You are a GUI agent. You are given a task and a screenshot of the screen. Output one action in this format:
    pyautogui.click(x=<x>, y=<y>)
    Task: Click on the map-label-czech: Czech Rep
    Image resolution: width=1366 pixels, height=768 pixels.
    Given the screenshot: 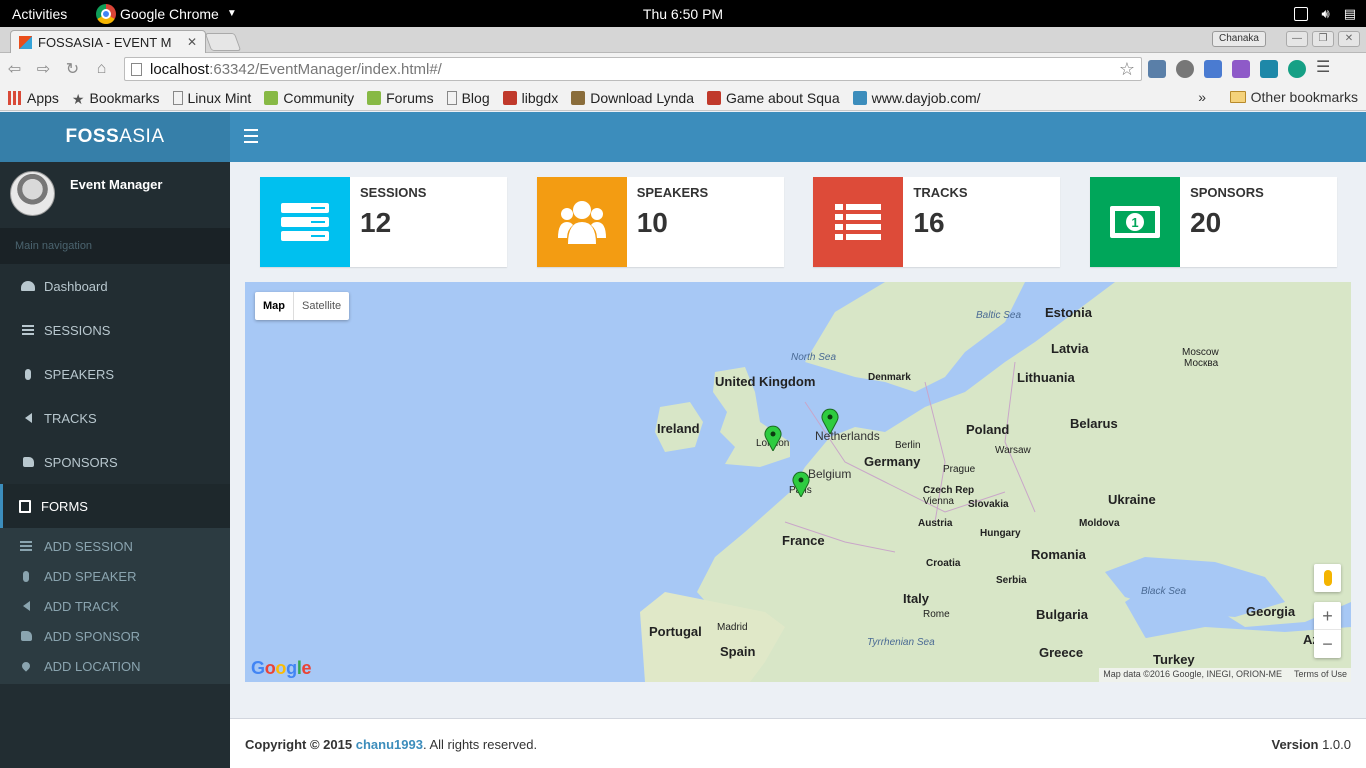 What is the action you would take?
    pyautogui.click(x=949, y=490)
    